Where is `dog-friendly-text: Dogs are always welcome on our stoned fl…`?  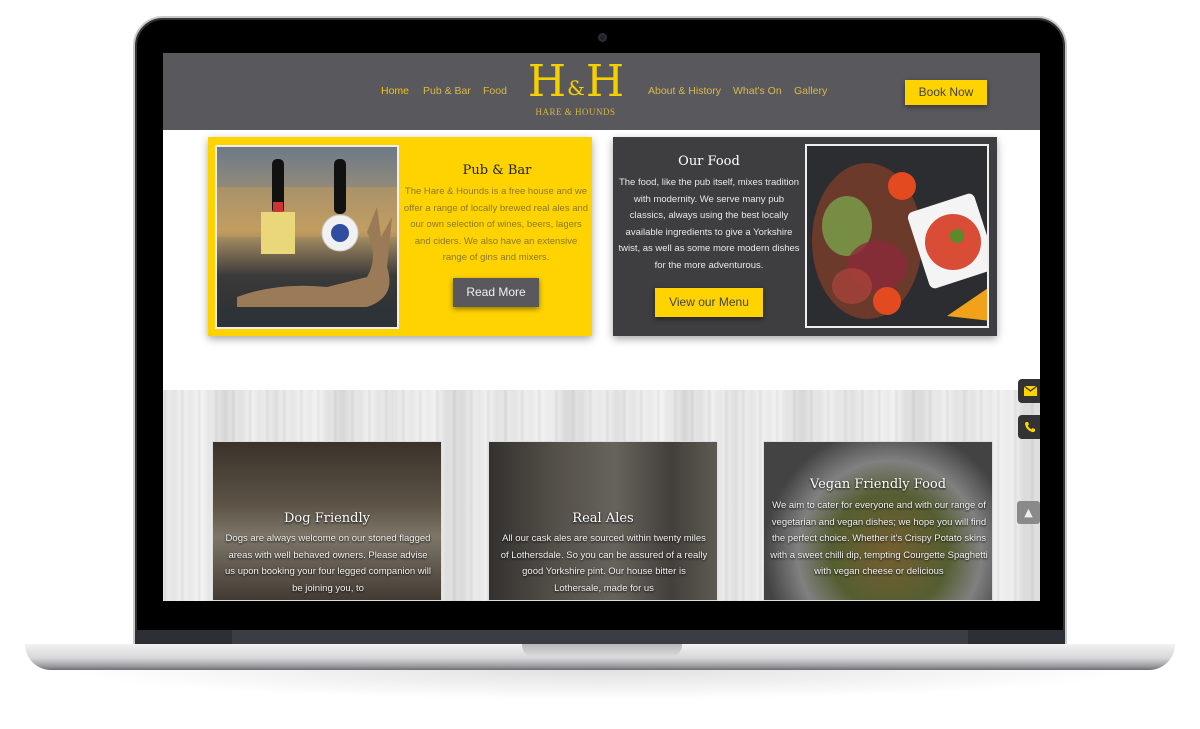
dog-friendly-text: Dogs are always welcome on our stoned fl… is located at coordinates (328, 563).